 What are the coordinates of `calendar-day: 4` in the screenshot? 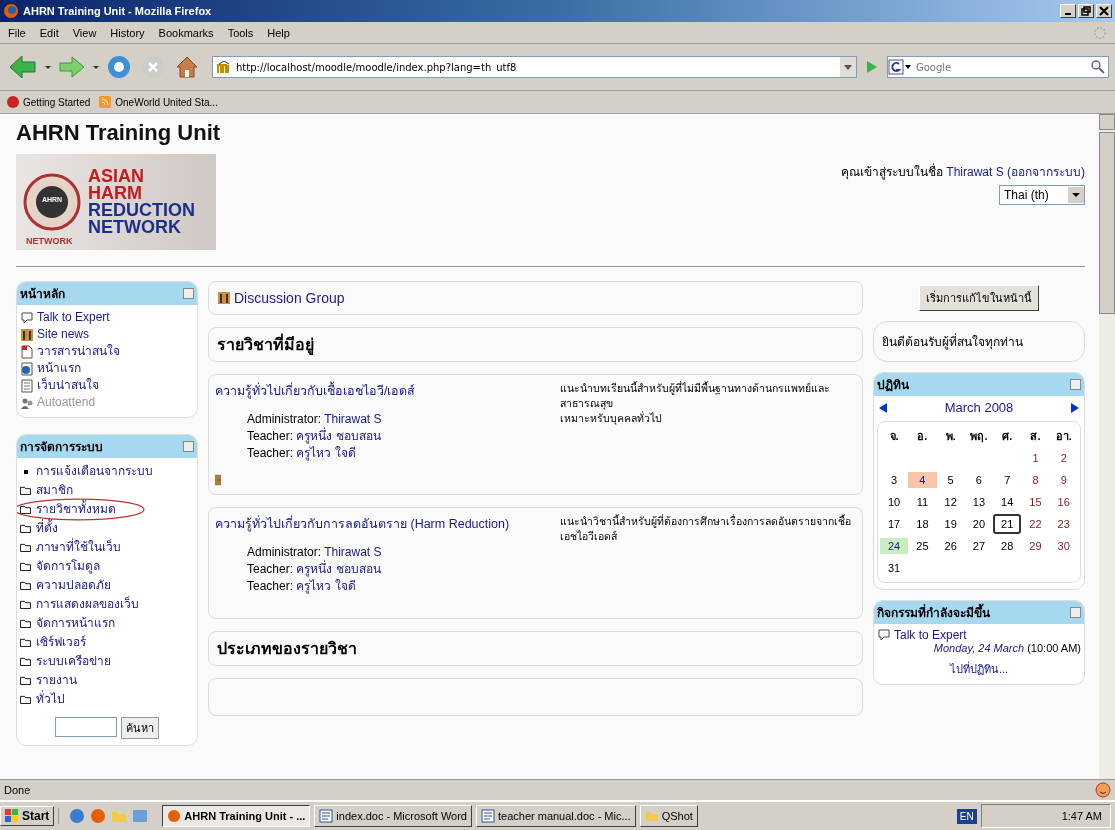 It's located at (922, 480).